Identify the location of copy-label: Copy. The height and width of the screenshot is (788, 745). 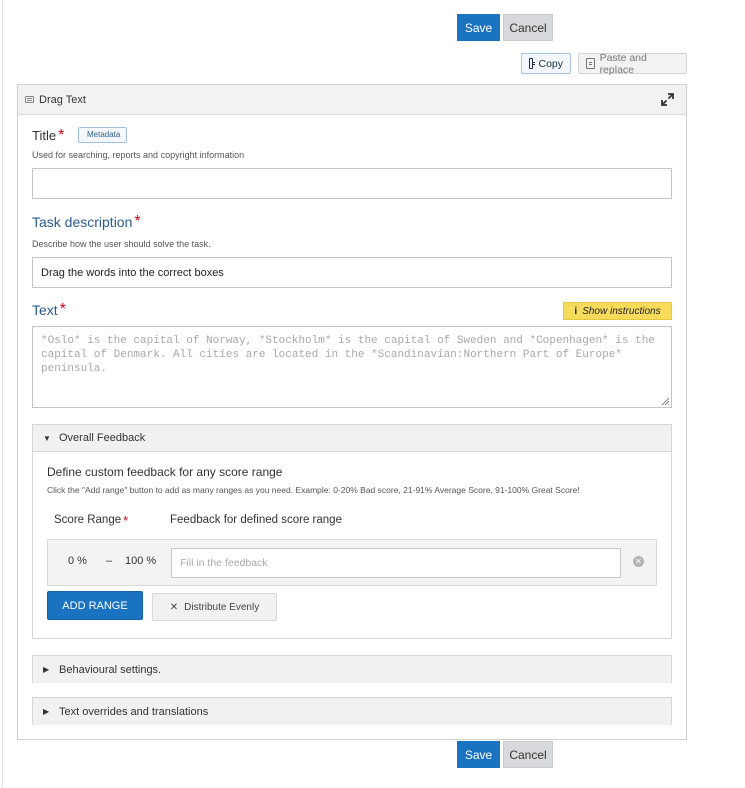
(550, 63).